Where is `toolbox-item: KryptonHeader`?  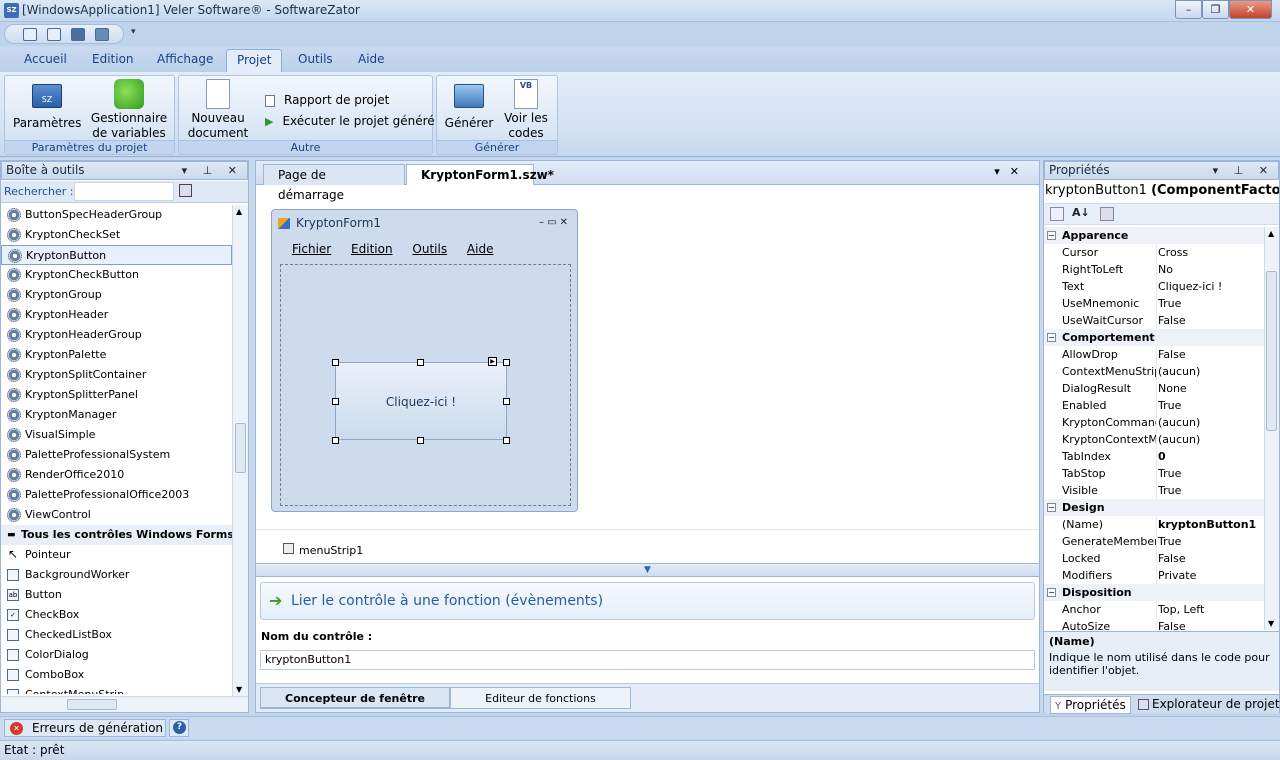 toolbox-item: KryptonHeader is located at coordinates (116, 315).